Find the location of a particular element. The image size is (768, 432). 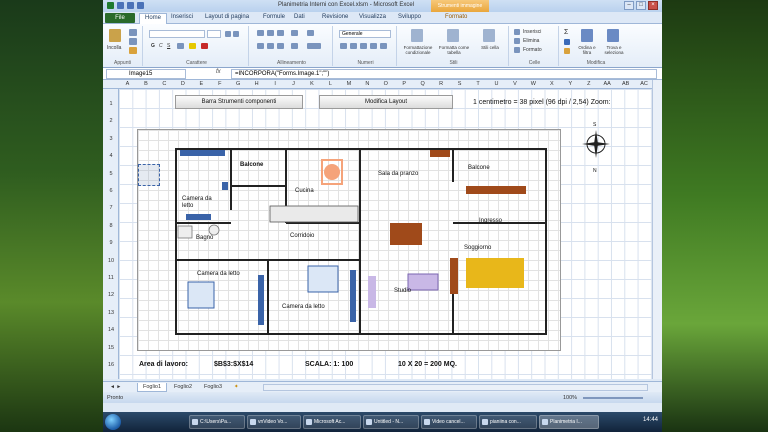

column-header: O is located at coordinates (385, 84).